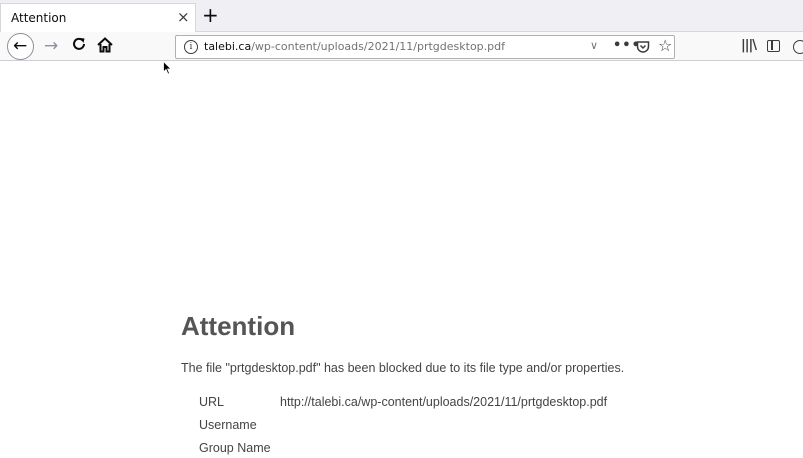  What do you see at coordinates (191, 47) in the screenshot?
I see `info-icon: i` at bounding box center [191, 47].